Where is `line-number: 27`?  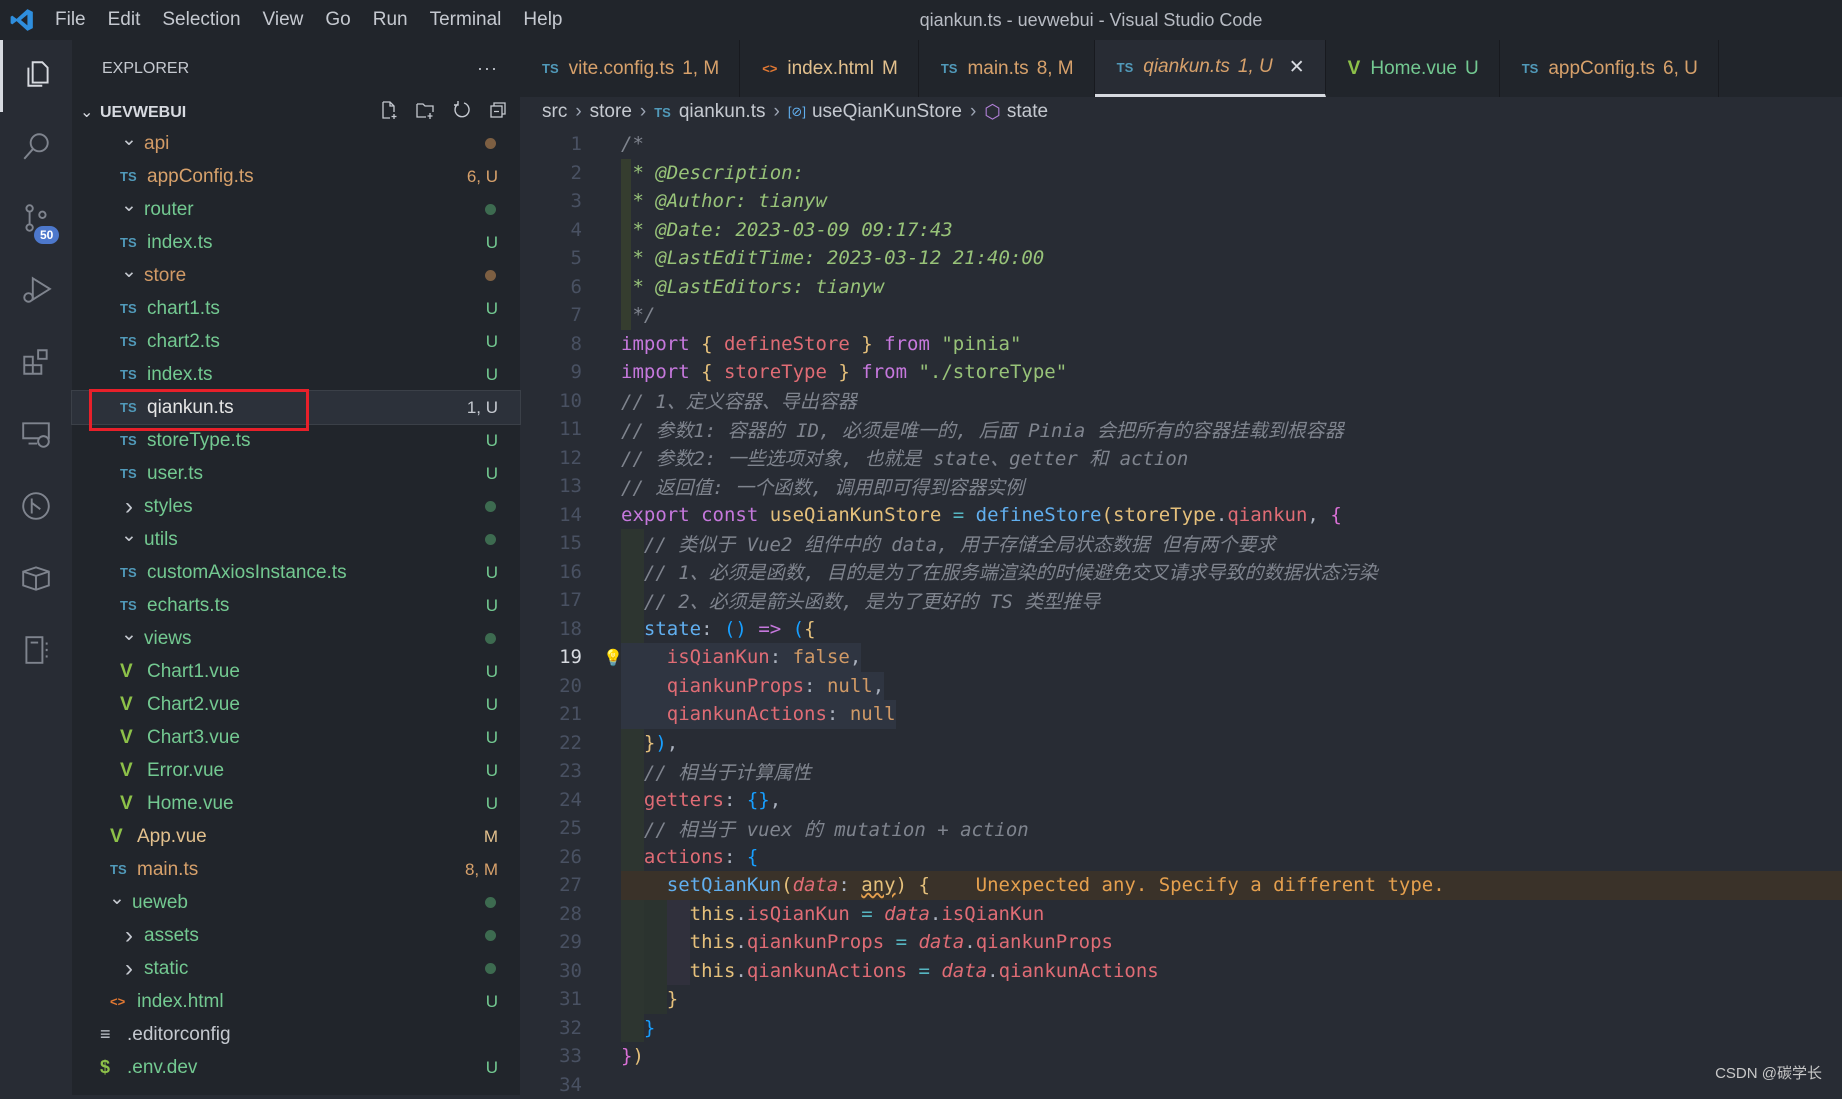
line-number: 27 is located at coordinates (551, 885).